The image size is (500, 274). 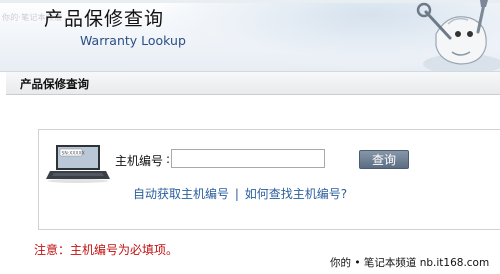 What do you see at coordinates (253, 83) in the screenshot?
I see `section-header: 产品保修查询` at bounding box center [253, 83].